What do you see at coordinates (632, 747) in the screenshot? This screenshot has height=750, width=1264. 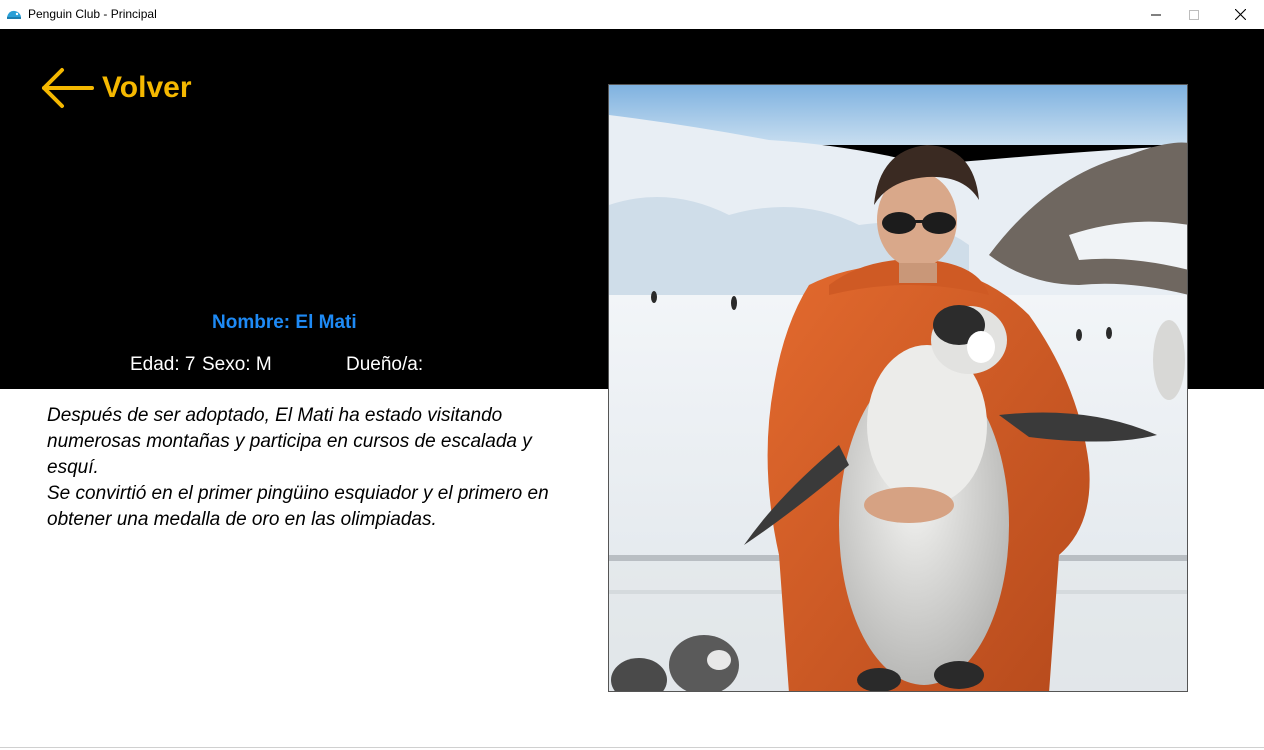 I see `window-bottom-border` at bounding box center [632, 747].